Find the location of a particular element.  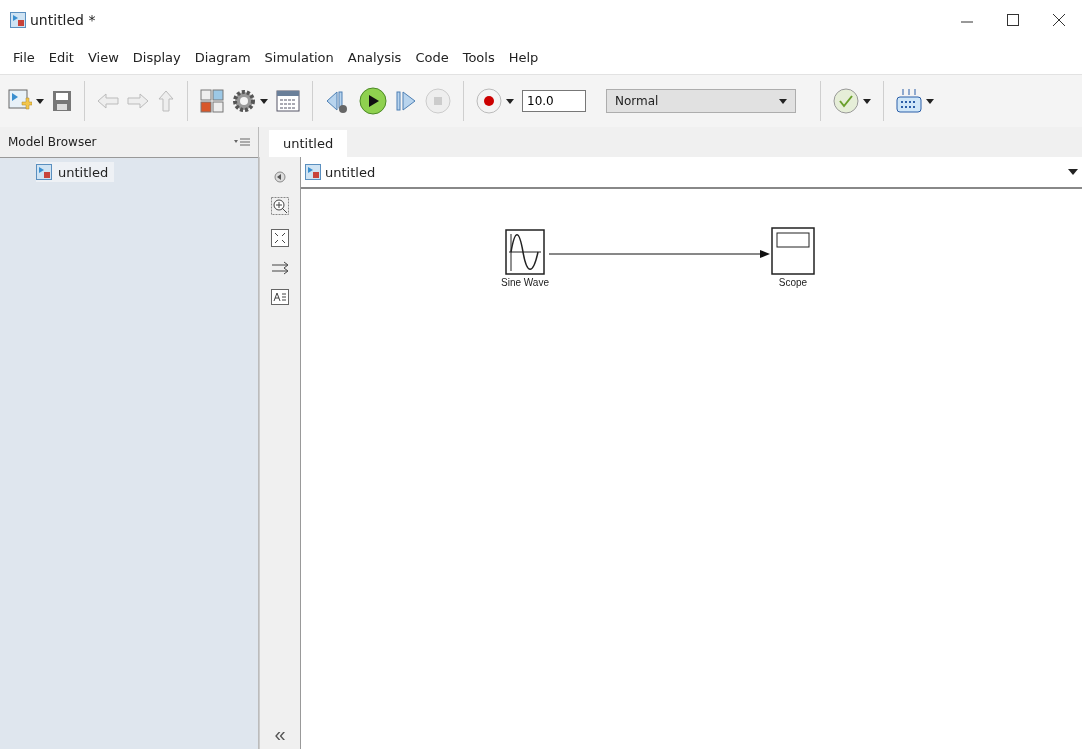

close-icon is located at coordinates (1059, 20).